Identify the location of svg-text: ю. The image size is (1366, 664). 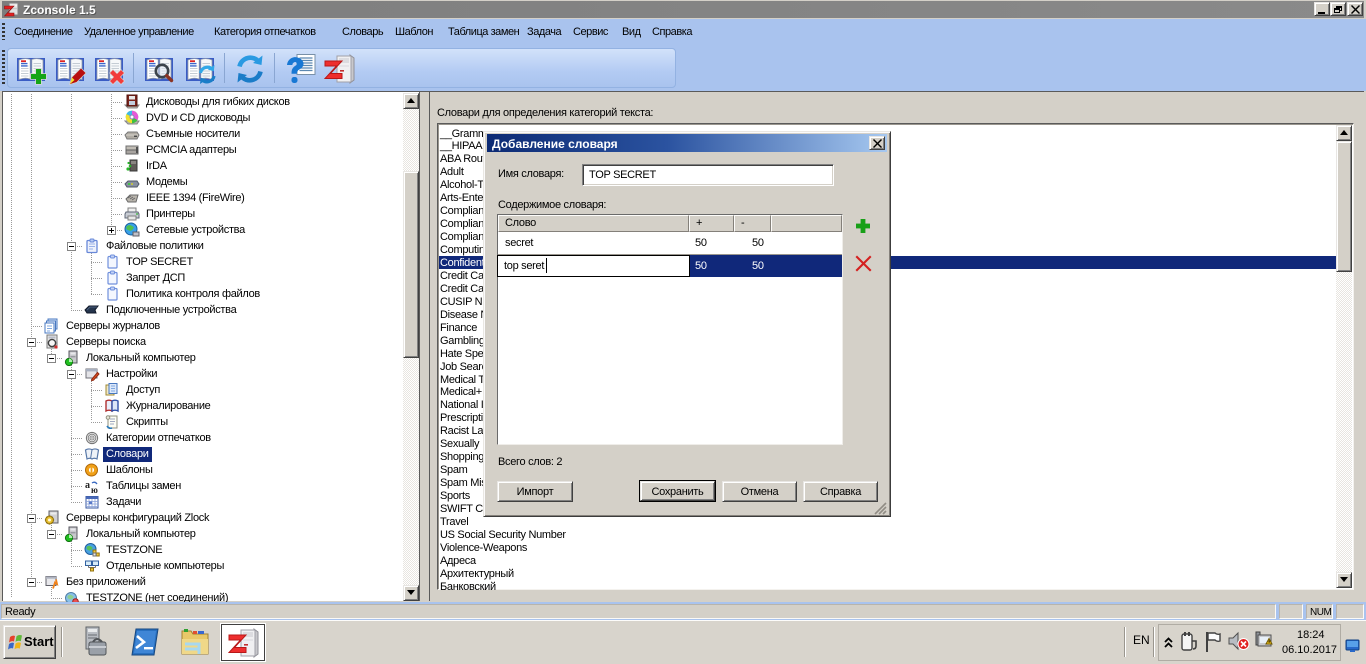
(94, 489).